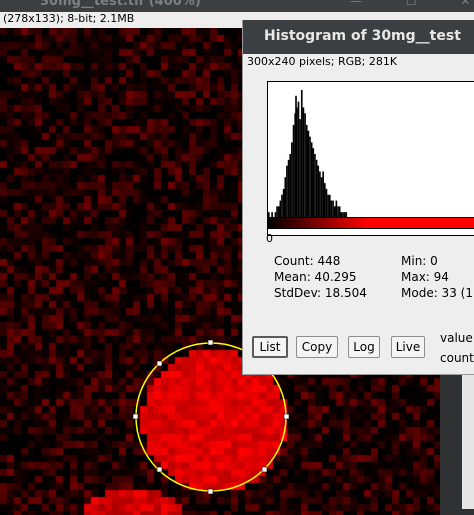 Image resolution: width=474 pixels, height=515 pixels. I want to click on histogram-plot, so click(370, 158).